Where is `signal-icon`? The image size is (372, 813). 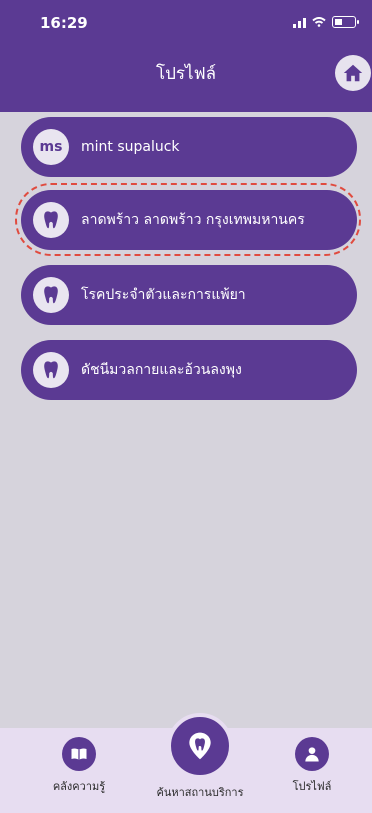 signal-icon is located at coordinates (299, 22).